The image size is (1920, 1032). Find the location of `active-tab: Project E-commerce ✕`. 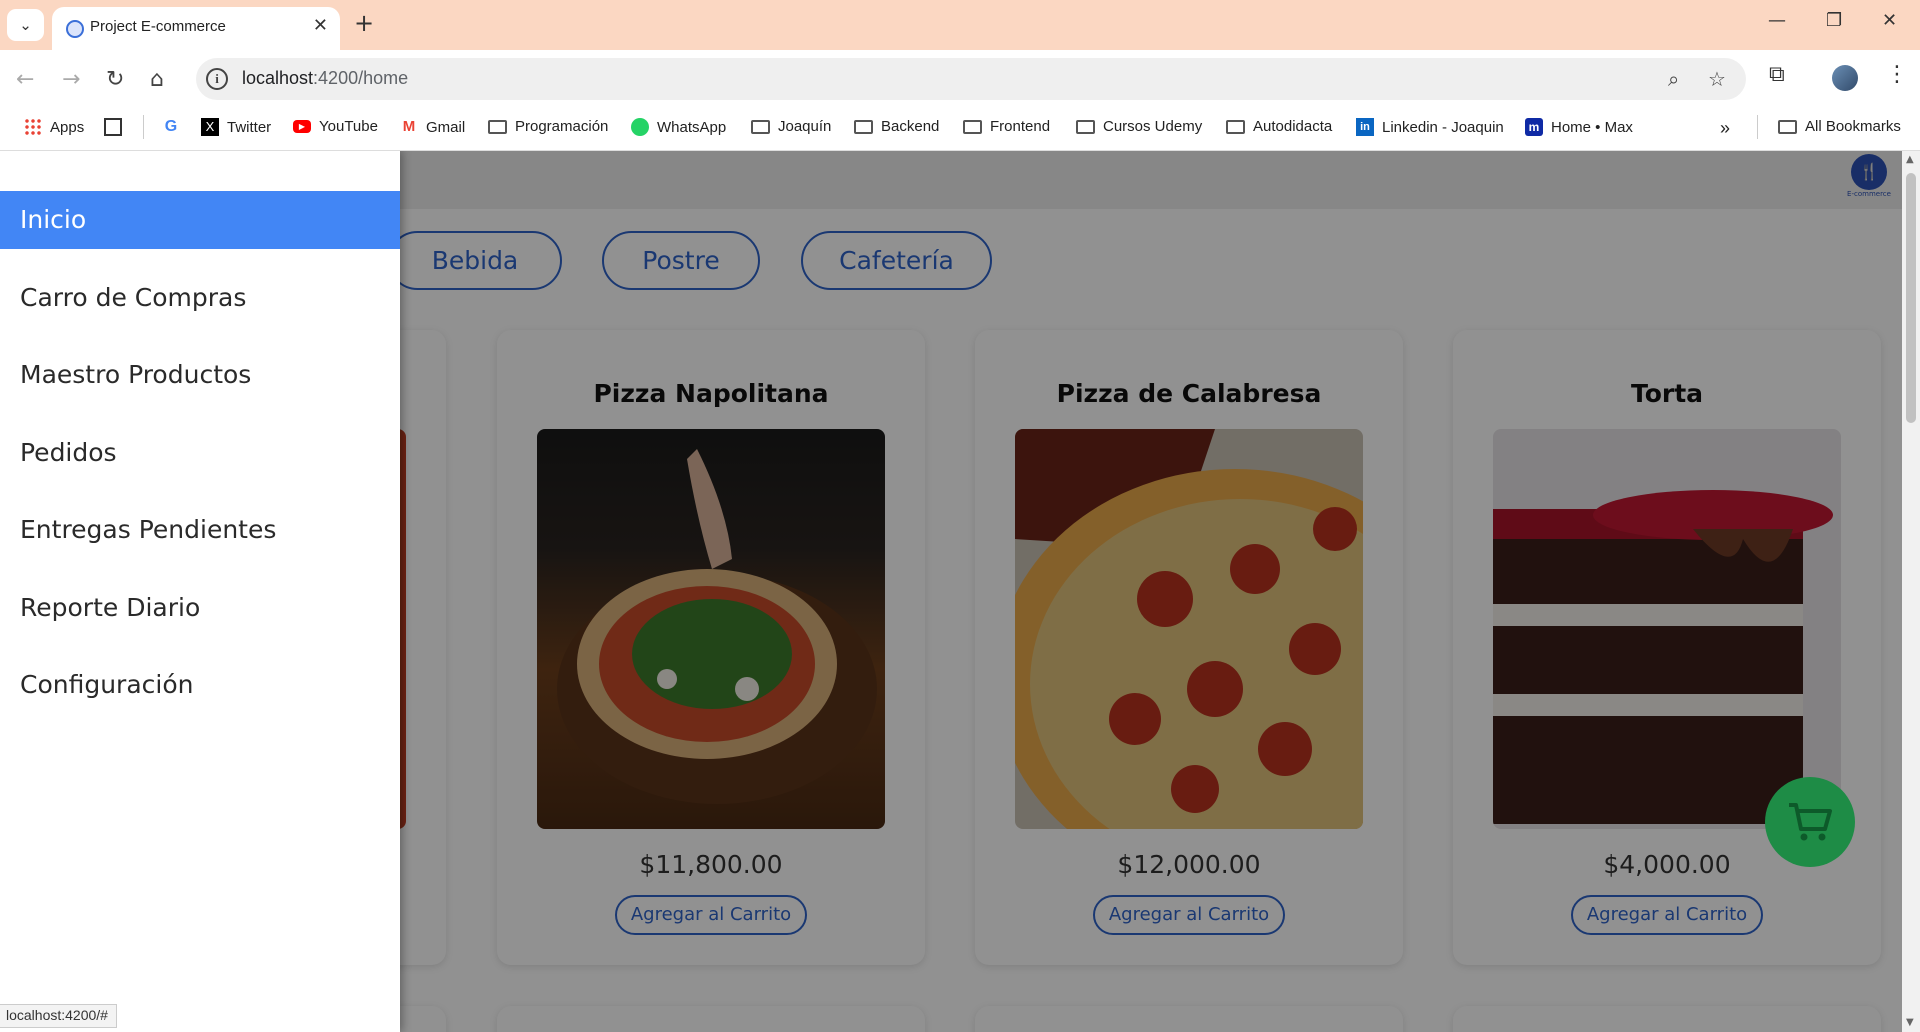

active-tab: Project E-commerce ✕ is located at coordinates (196, 28).